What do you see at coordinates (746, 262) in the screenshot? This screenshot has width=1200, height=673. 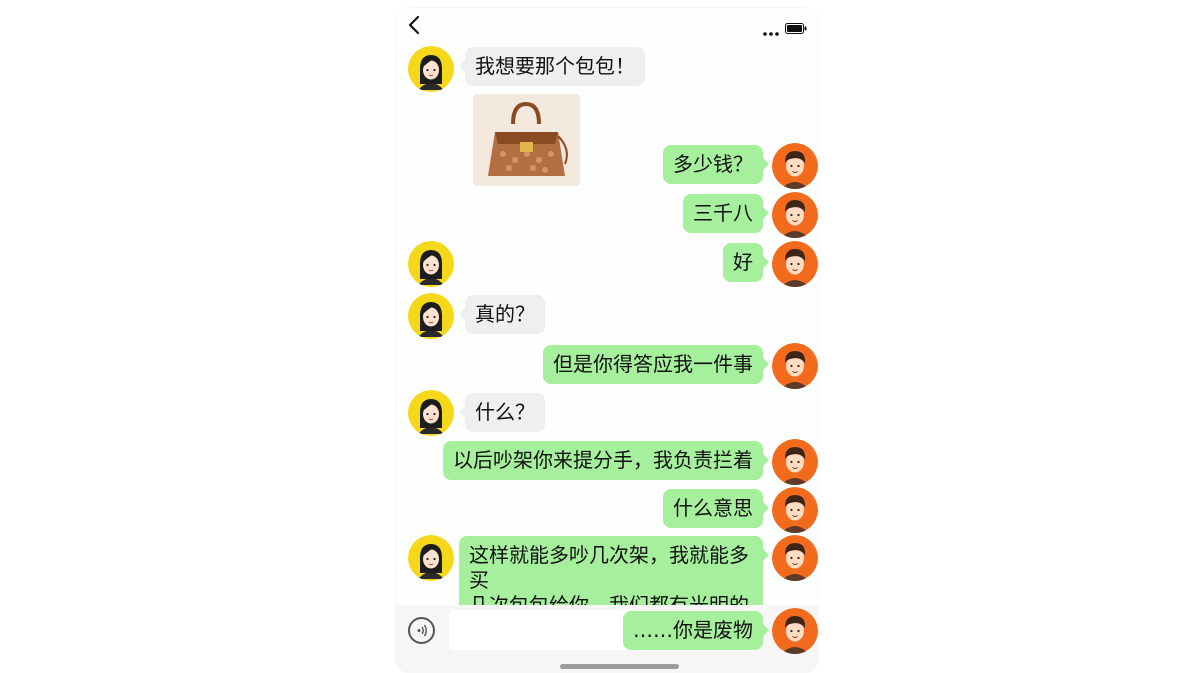 I see `message-bubble: 好` at bounding box center [746, 262].